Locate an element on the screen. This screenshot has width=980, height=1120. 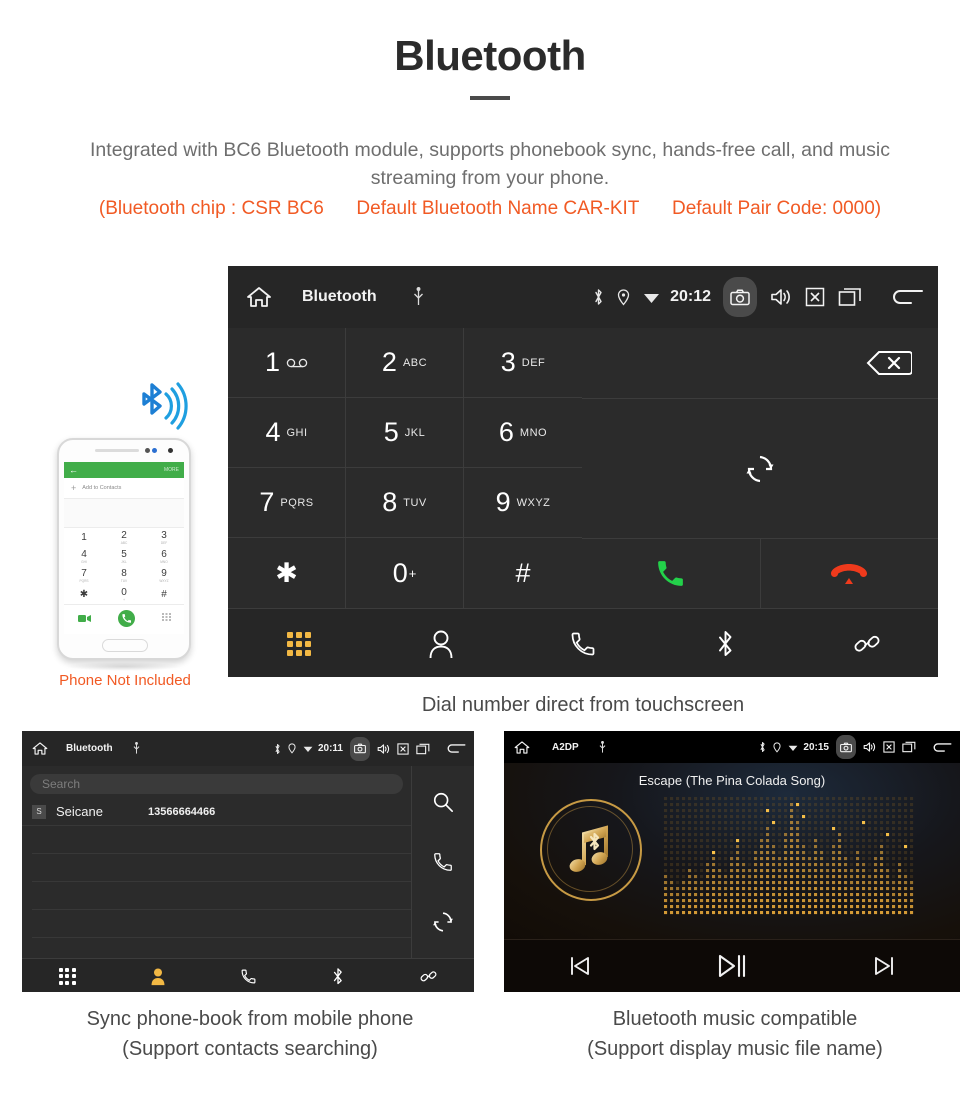
phone-key-digit: 3 is located at coordinates (164, 535).